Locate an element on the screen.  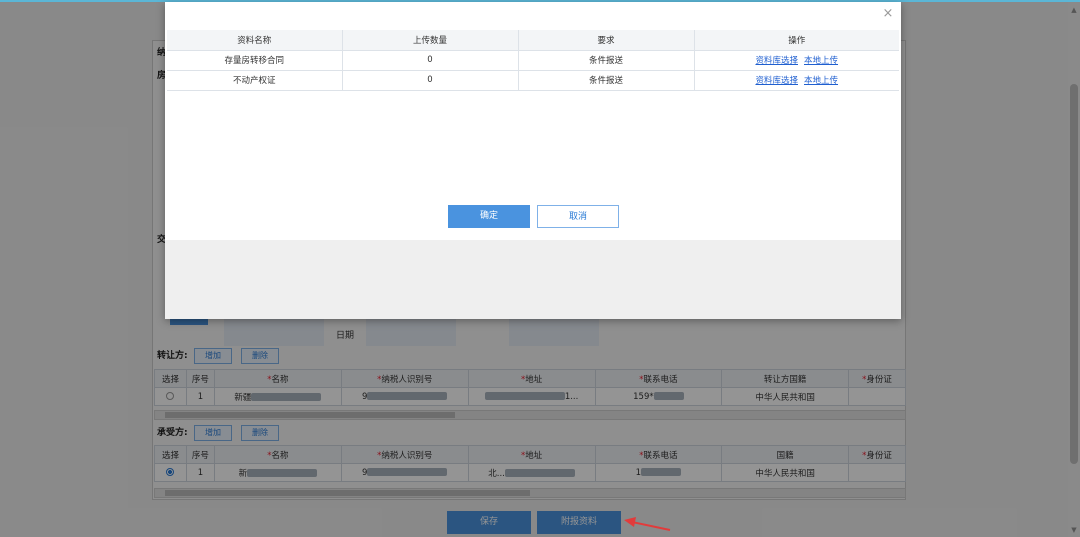
attachments-header-row: 资料名称 上传数量 要求 操作 is located at coordinates (533, 40).